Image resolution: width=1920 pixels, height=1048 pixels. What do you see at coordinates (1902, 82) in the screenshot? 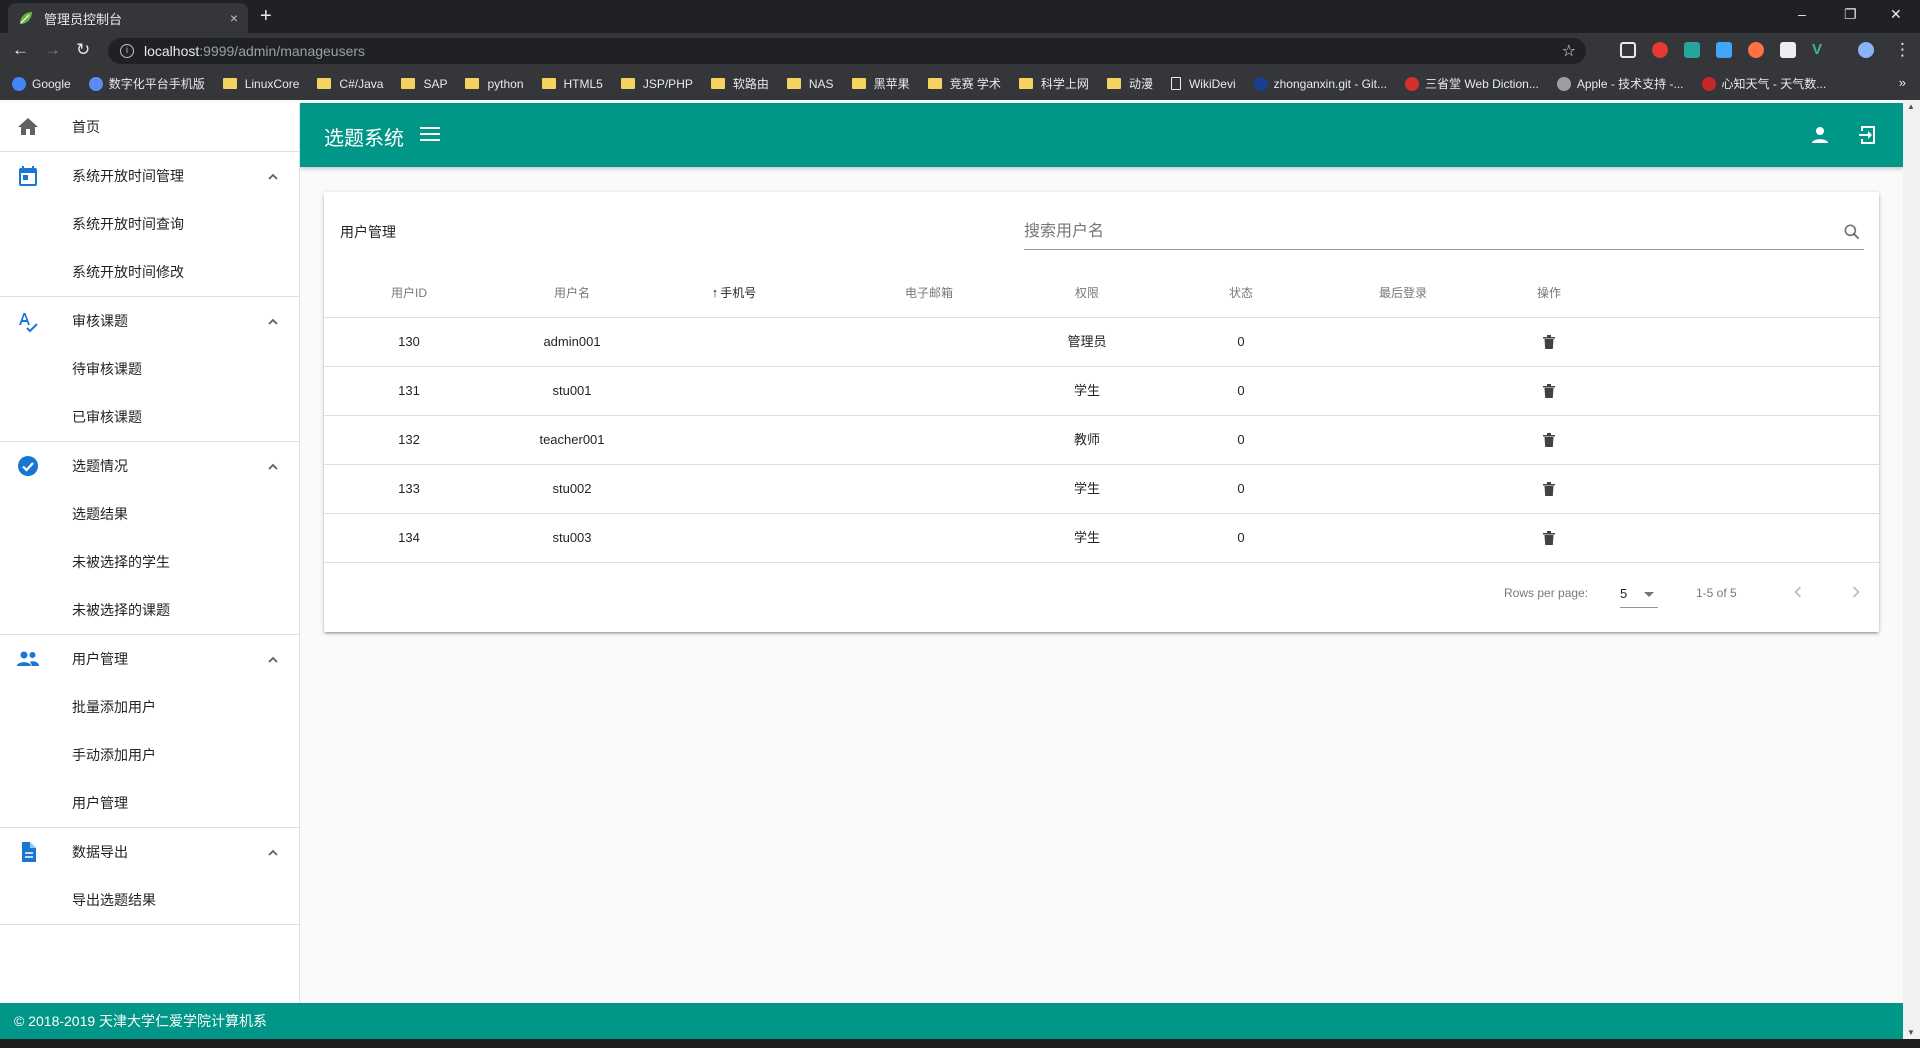
I see `bookmarks-more-icon: »` at bounding box center [1902, 82].